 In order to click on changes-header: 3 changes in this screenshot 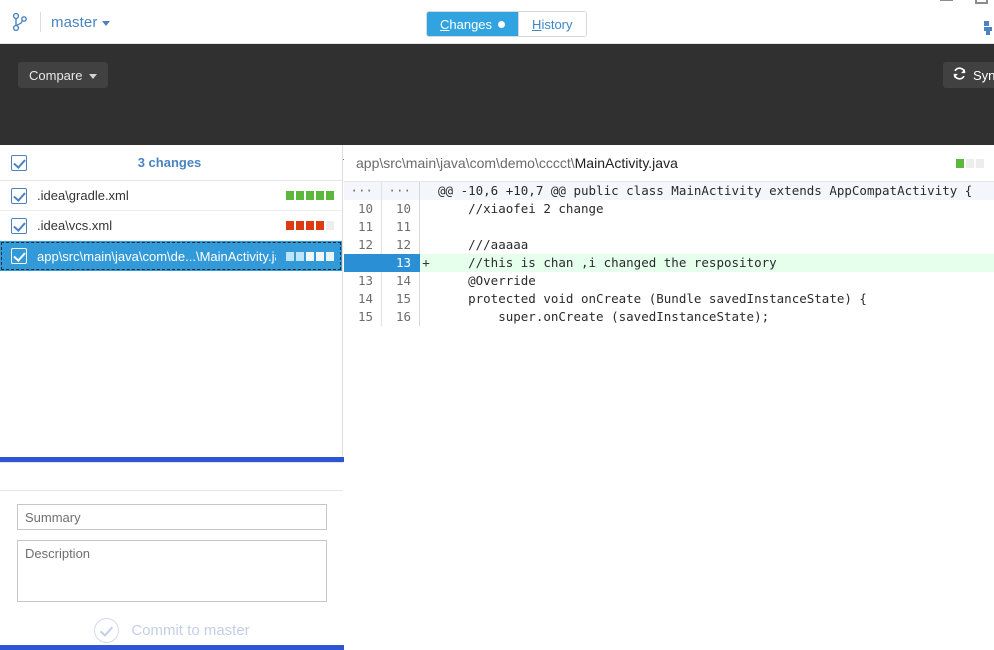, I will do `click(171, 163)`.